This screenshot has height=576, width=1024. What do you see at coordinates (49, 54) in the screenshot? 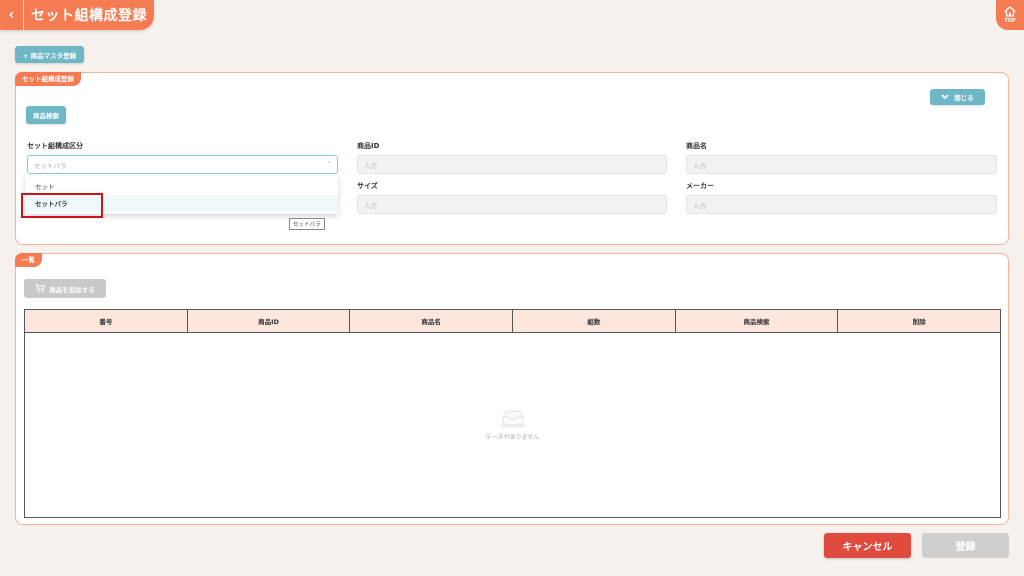
I see `product-master-register-button: + 商品マスタ登録` at bounding box center [49, 54].